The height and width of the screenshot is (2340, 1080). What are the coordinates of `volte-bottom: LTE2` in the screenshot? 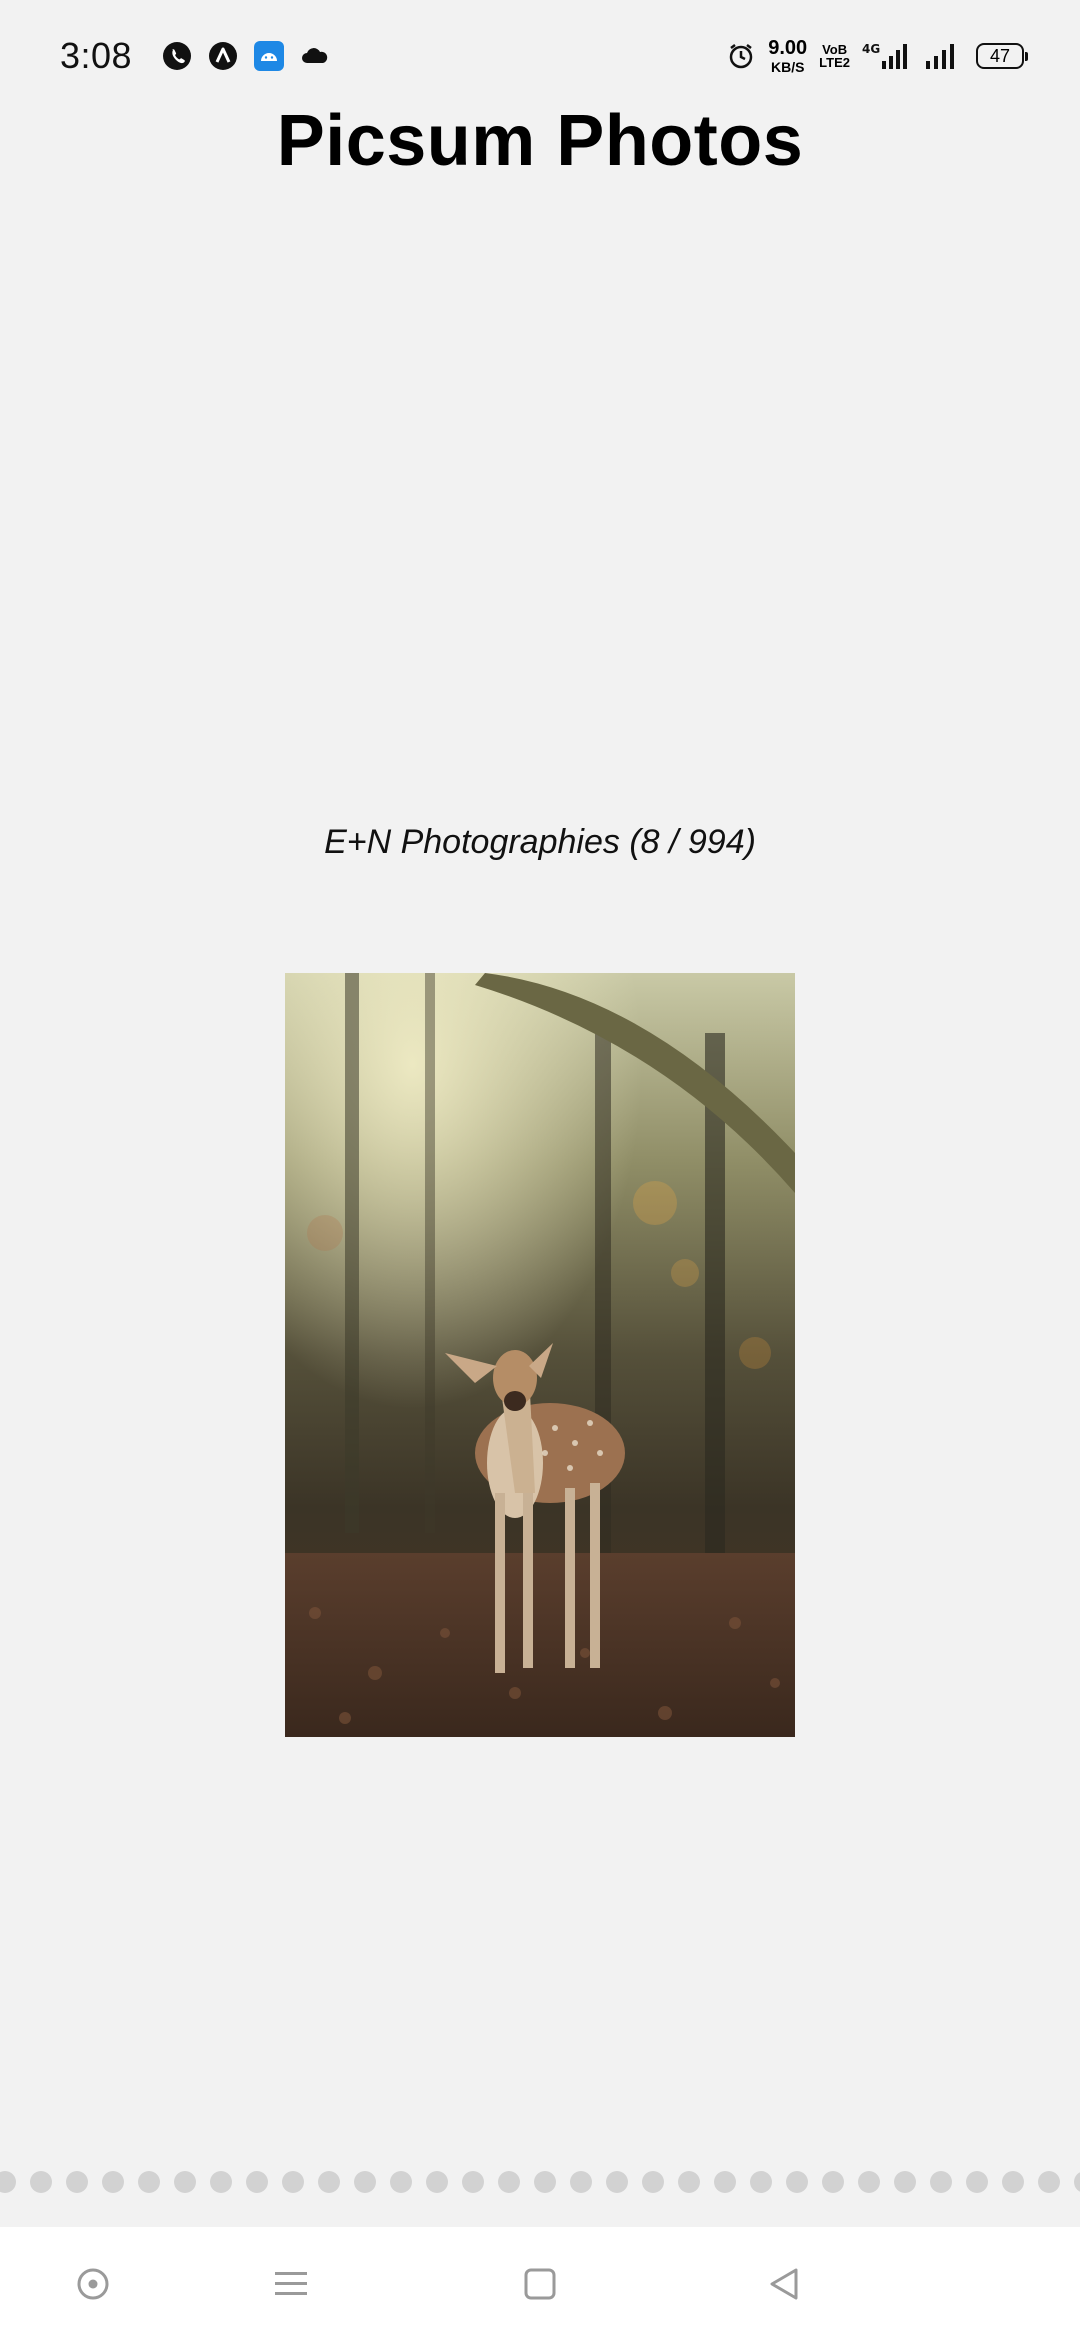 It's located at (834, 62).